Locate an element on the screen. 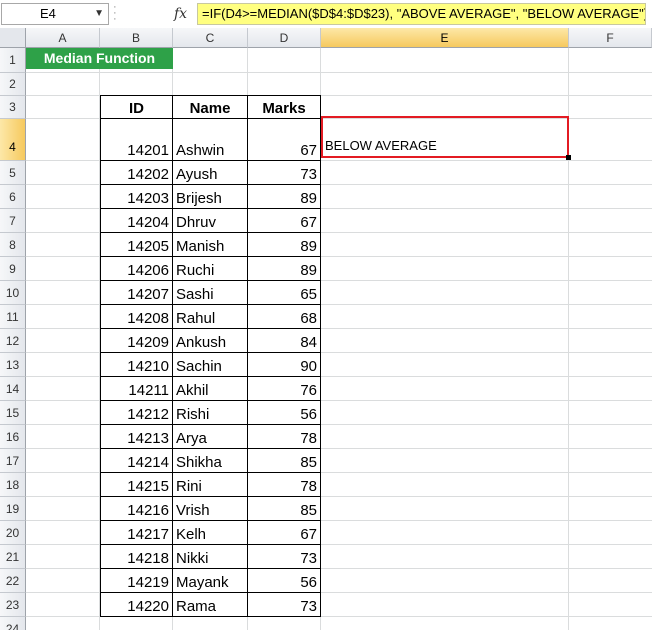 This screenshot has width=652, height=630. cell-name: Rini is located at coordinates (210, 484).